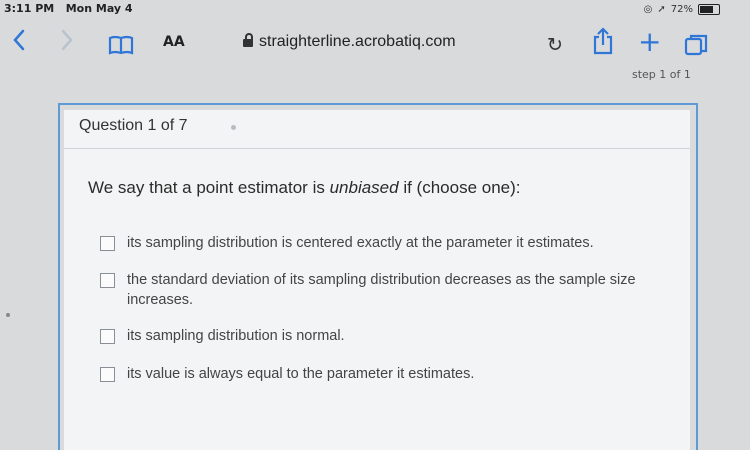 The height and width of the screenshot is (450, 750). What do you see at coordinates (174, 42) in the screenshot?
I see `text-size-button: AA` at bounding box center [174, 42].